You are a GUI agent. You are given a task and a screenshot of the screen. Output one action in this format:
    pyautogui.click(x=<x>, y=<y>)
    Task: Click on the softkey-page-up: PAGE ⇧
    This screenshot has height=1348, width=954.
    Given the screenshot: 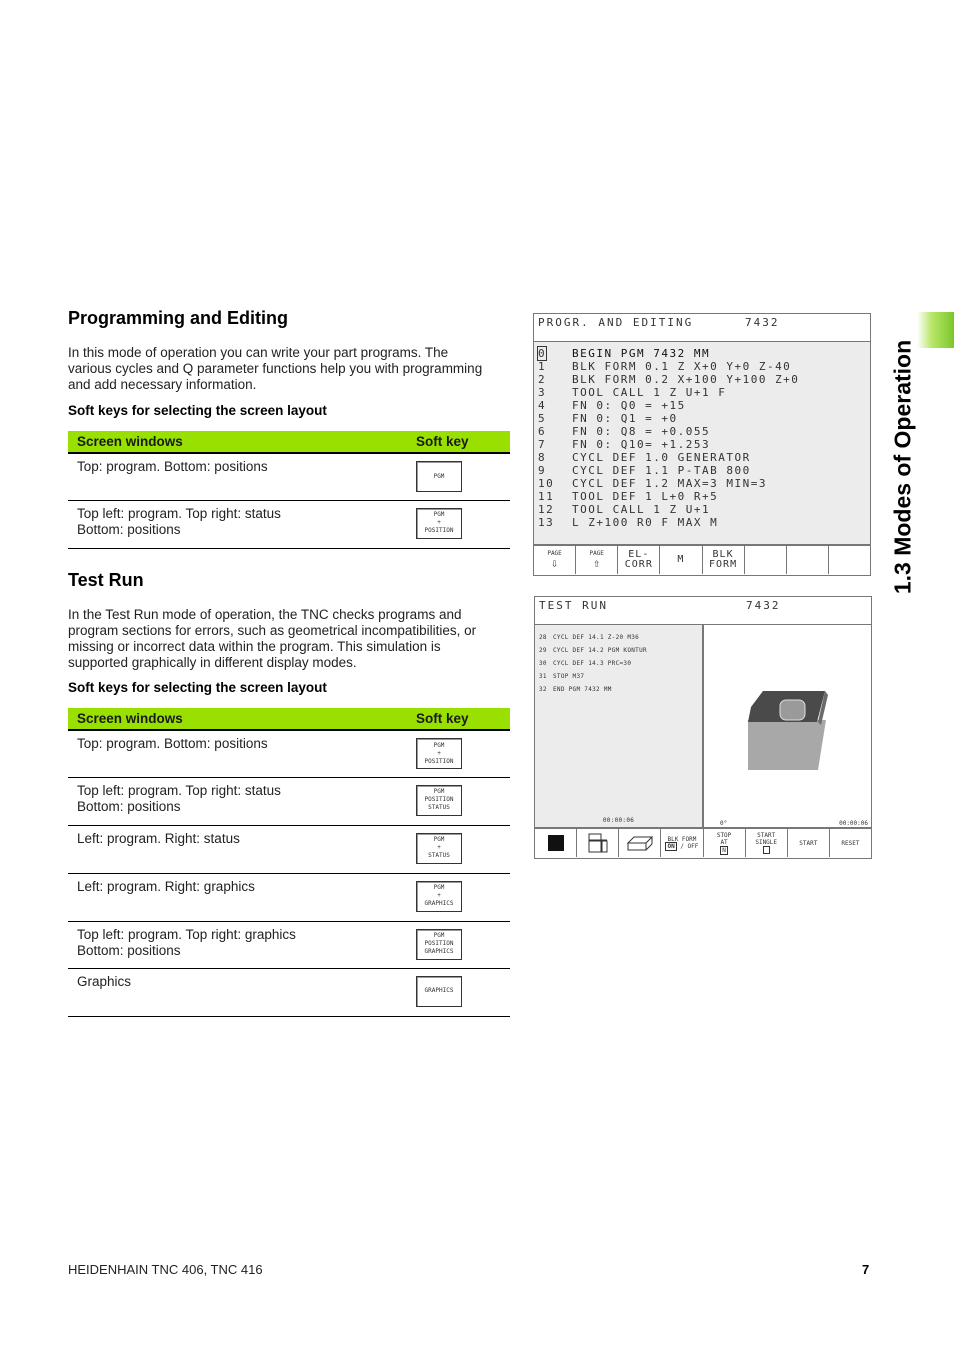 What is the action you would take?
    pyautogui.click(x=597, y=560)
    